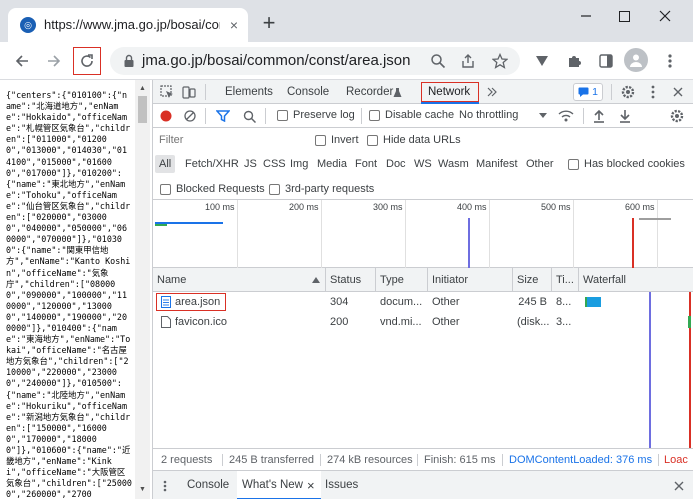 The image size is (693, 499). I want to click on invert-checkbox, so click(320, 140).